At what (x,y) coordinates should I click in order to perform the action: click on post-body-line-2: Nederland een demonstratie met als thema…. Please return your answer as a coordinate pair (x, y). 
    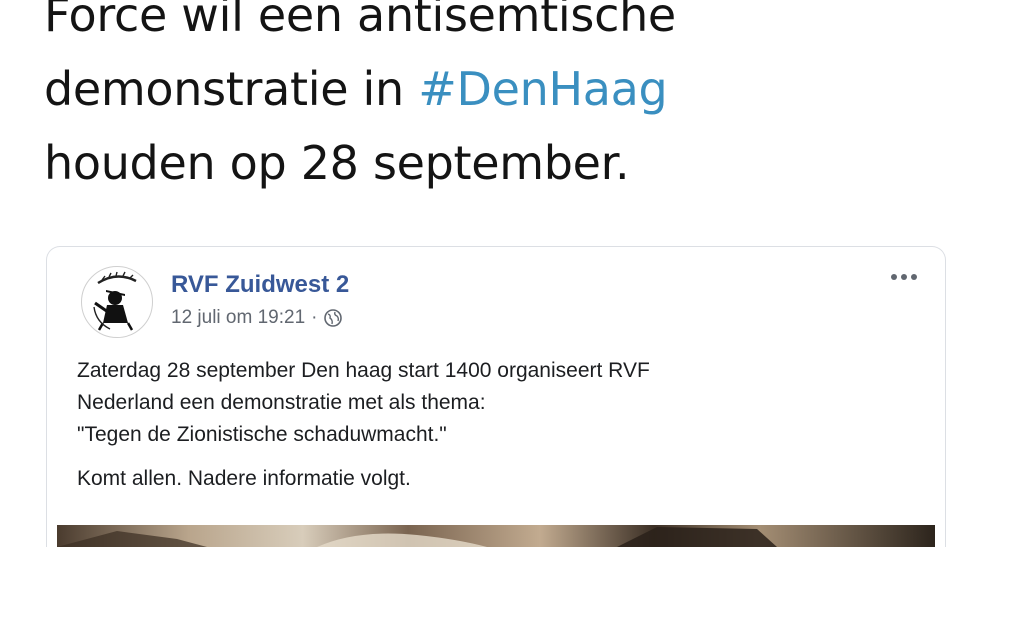
    Looking at the image, I should click on (281, 402).